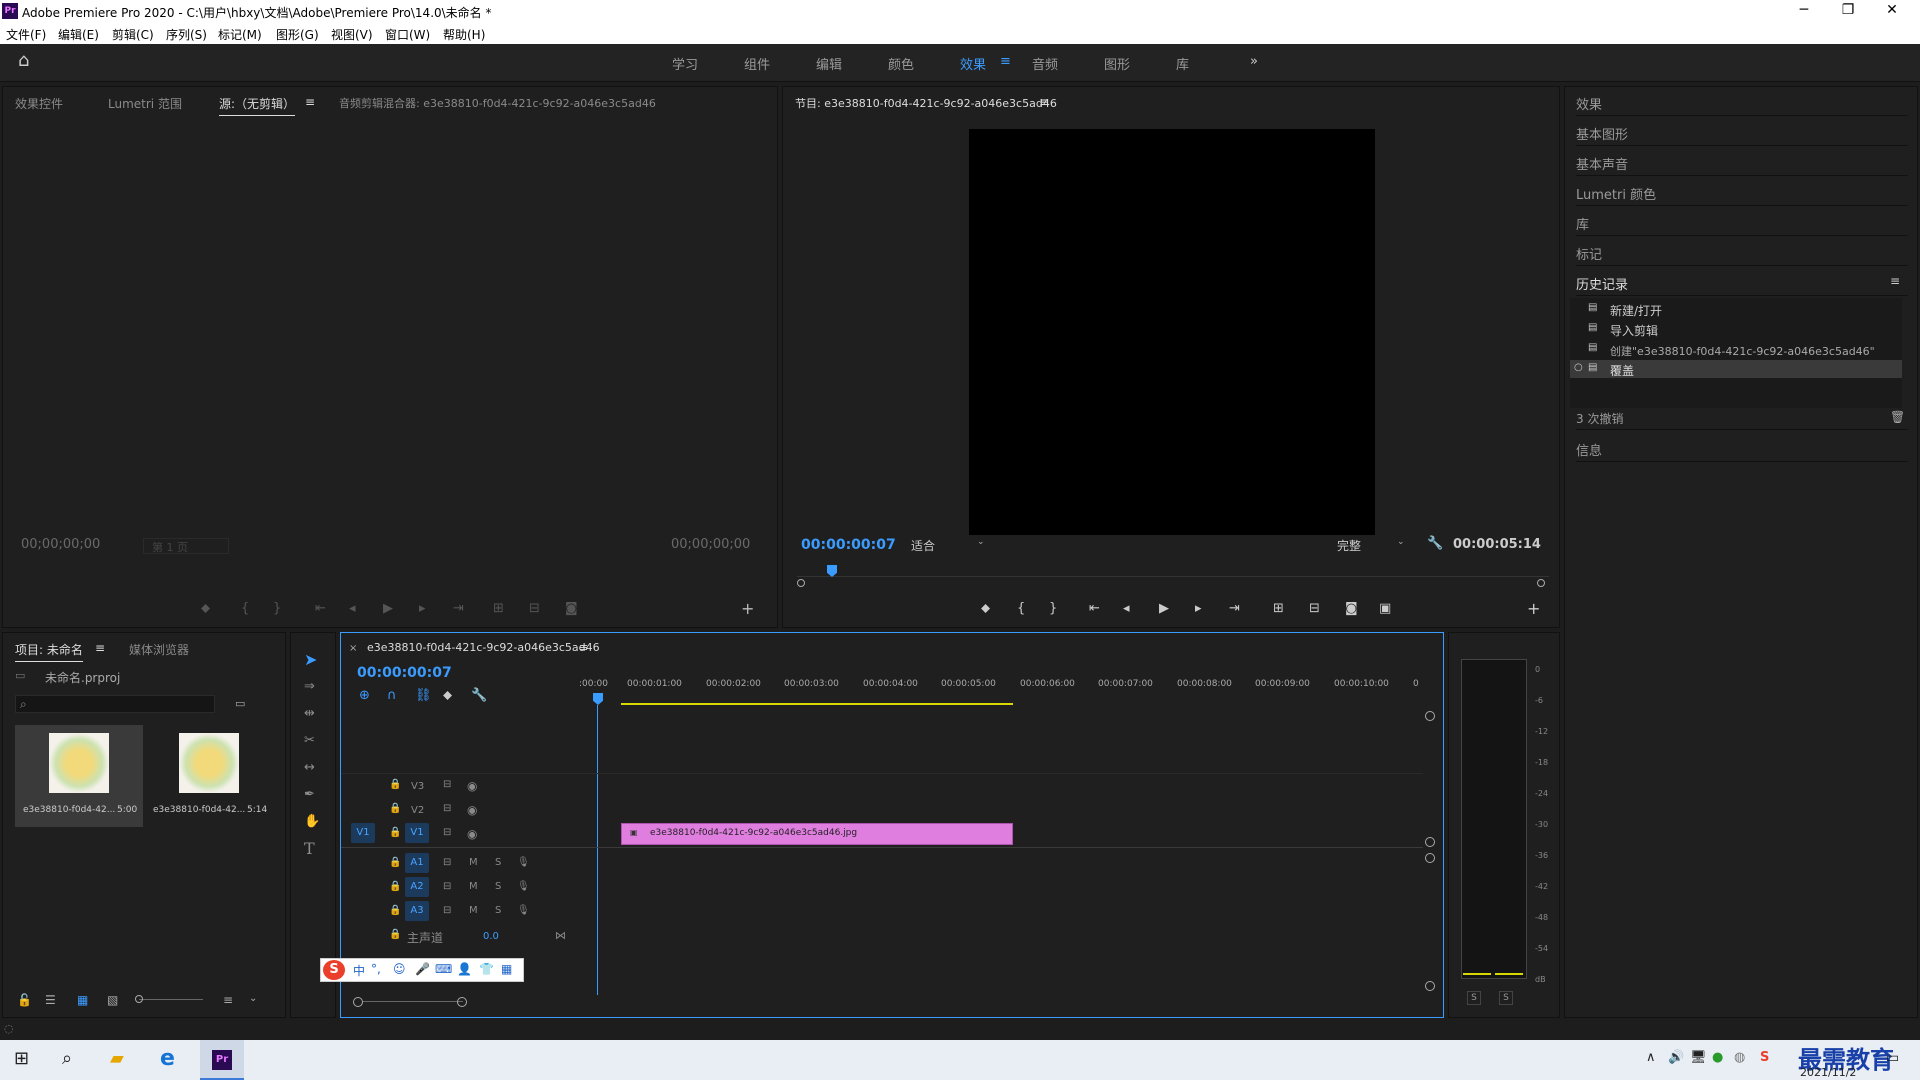 The image size is (1920, 1080). Describe the element at coordinates (186, 546) in the screenshot. I see `page-select: 第 1 页` at that location.